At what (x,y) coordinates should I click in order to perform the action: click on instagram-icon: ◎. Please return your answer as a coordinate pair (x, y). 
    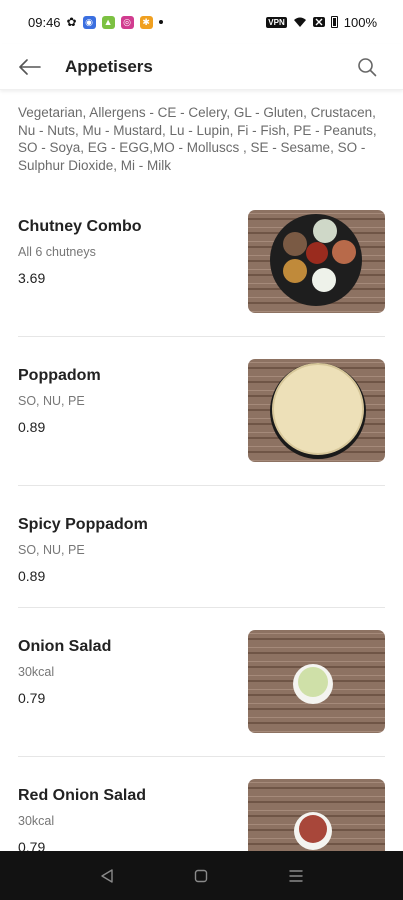
    Looking at the image, I should click on (127, 22).